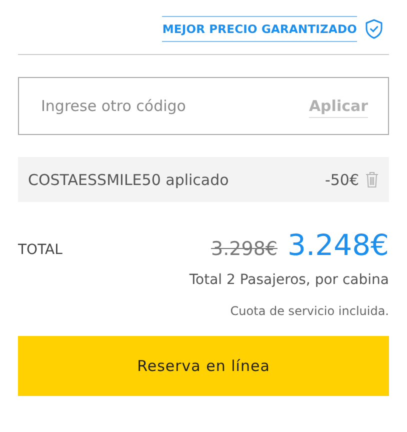 This screenshot has width=407, height=432. I want to click on total-price: 3.248€, so click(338, 245).